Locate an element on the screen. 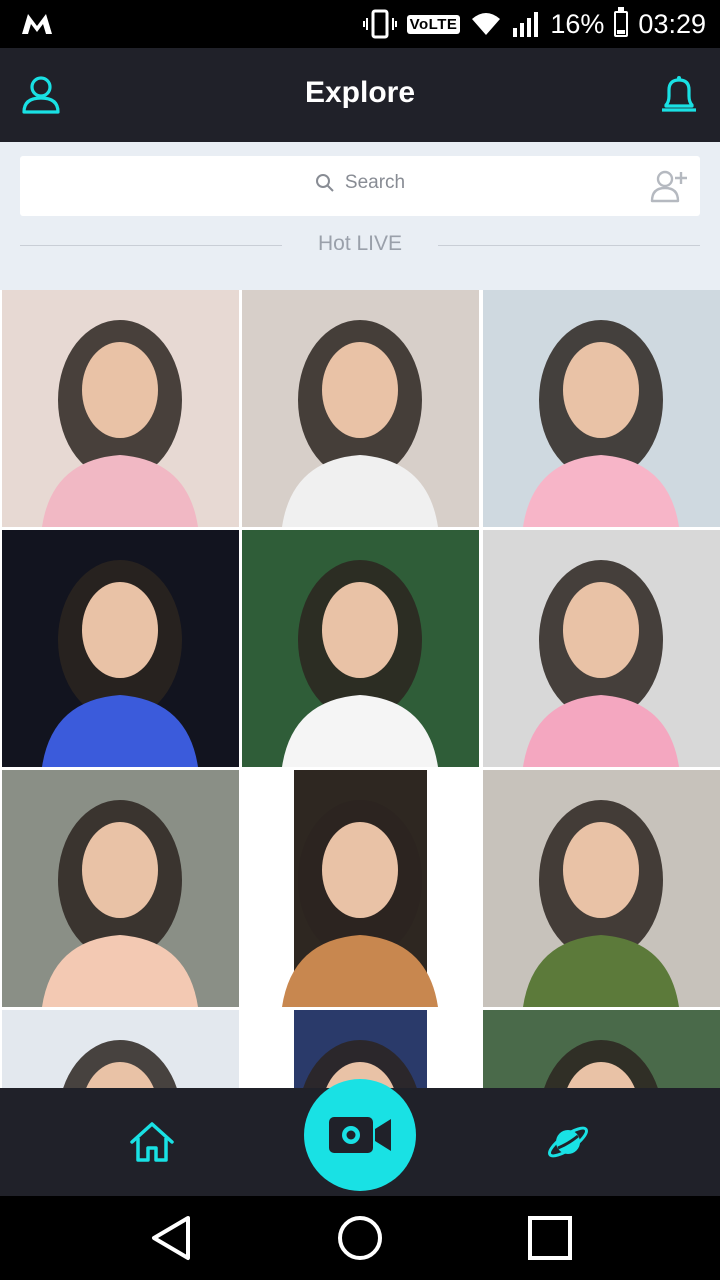 This screenshot has width=720, height=1280. search-placeholder-wrap: Search is located at coordinates (360, 183).